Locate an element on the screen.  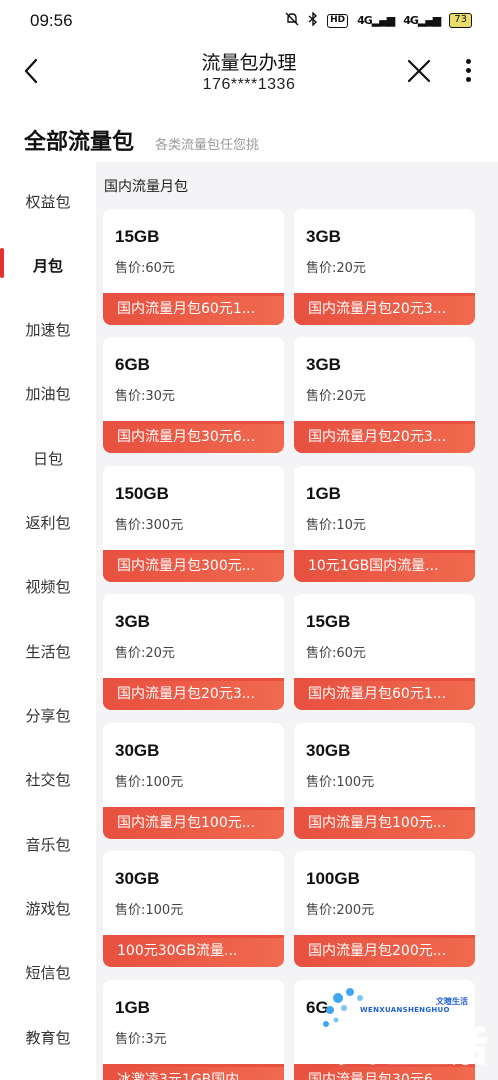
package-price: 售价:30元 is located at coordinates (145, 396).